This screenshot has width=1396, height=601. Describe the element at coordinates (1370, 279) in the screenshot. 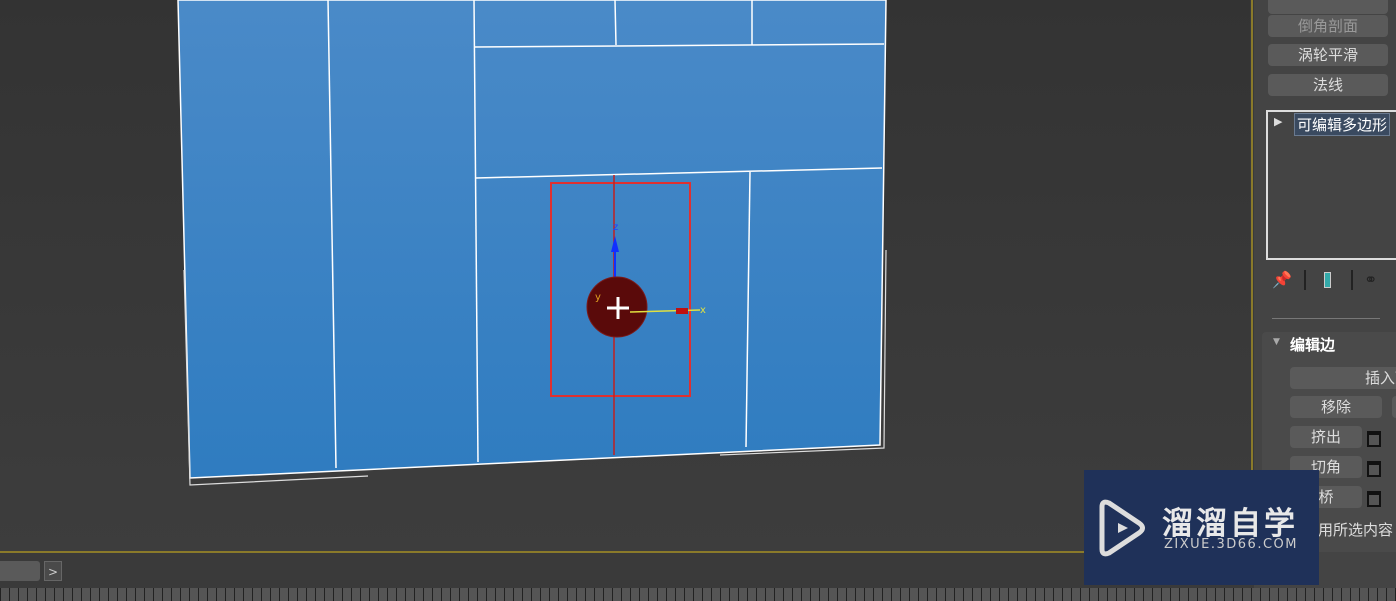

I see `make-unique-icon: ⚭` at that location.